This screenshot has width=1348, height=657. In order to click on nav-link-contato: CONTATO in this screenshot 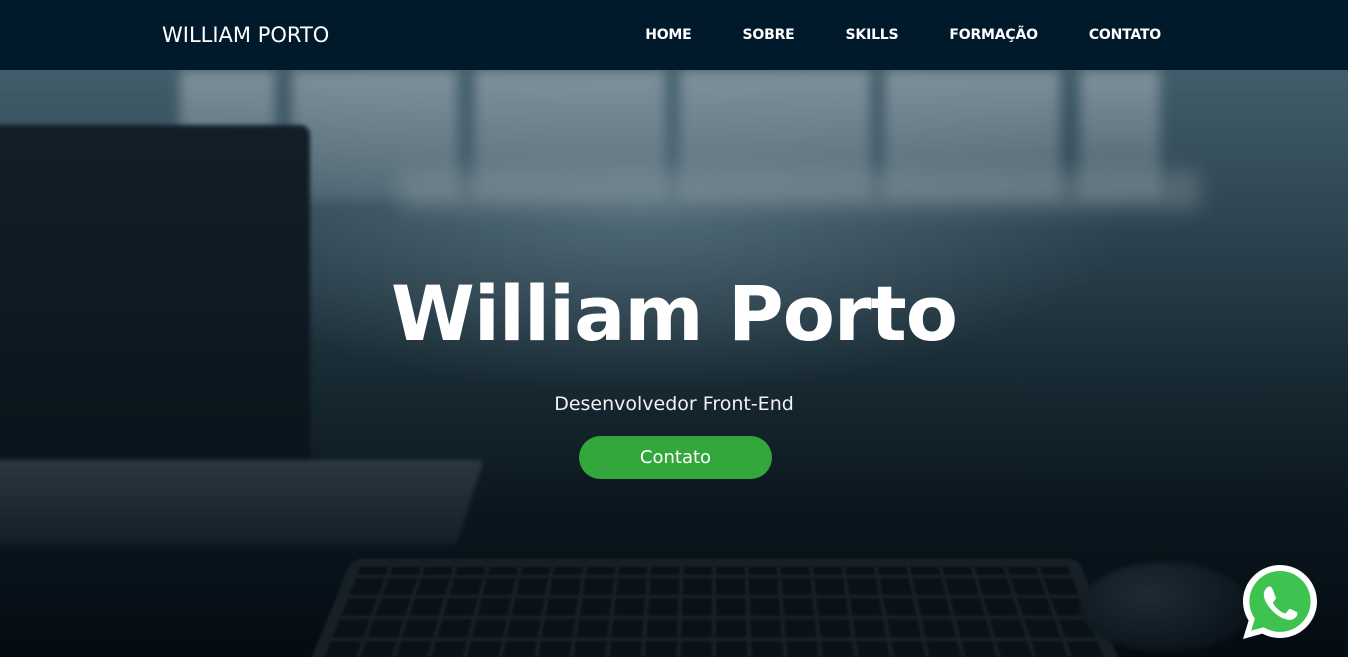, I will do `click(1125, 35)`.